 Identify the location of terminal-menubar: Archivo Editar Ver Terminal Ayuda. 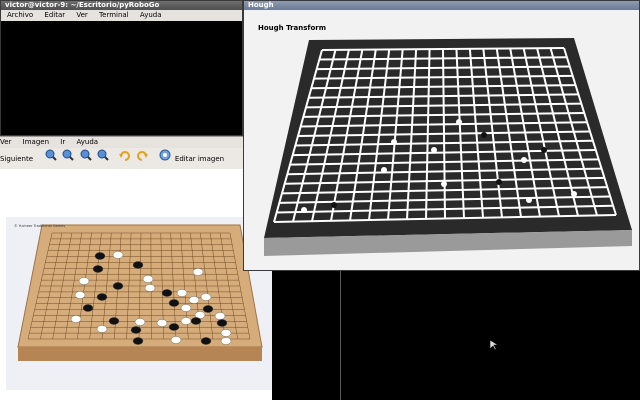
(121, 15).